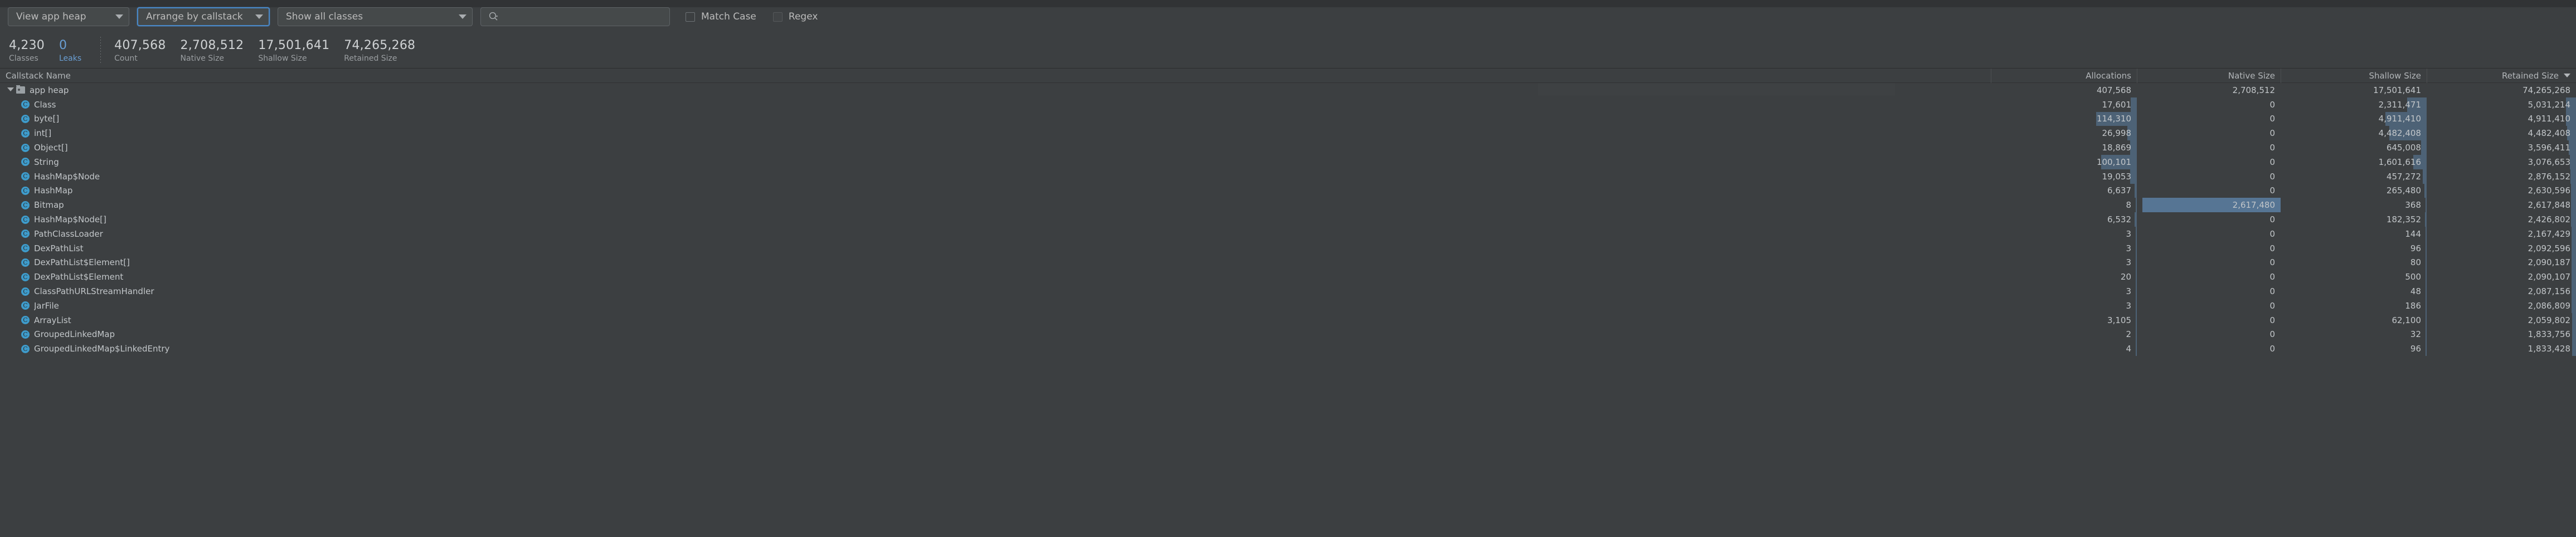  I want to click on cell-callstack-name: C HashMap$Node, so click(995, 177).